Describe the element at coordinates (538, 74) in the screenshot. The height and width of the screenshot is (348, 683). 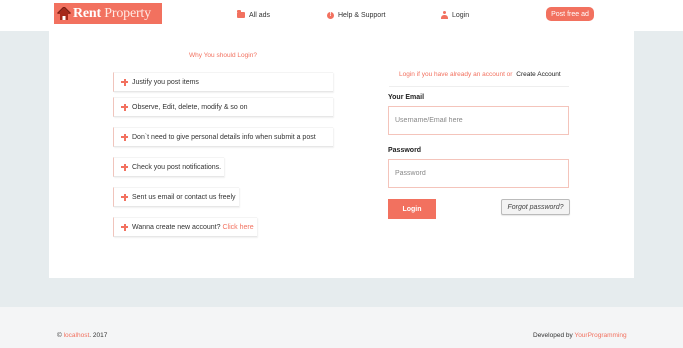
I see `create-account-link: Create Account` at that location.